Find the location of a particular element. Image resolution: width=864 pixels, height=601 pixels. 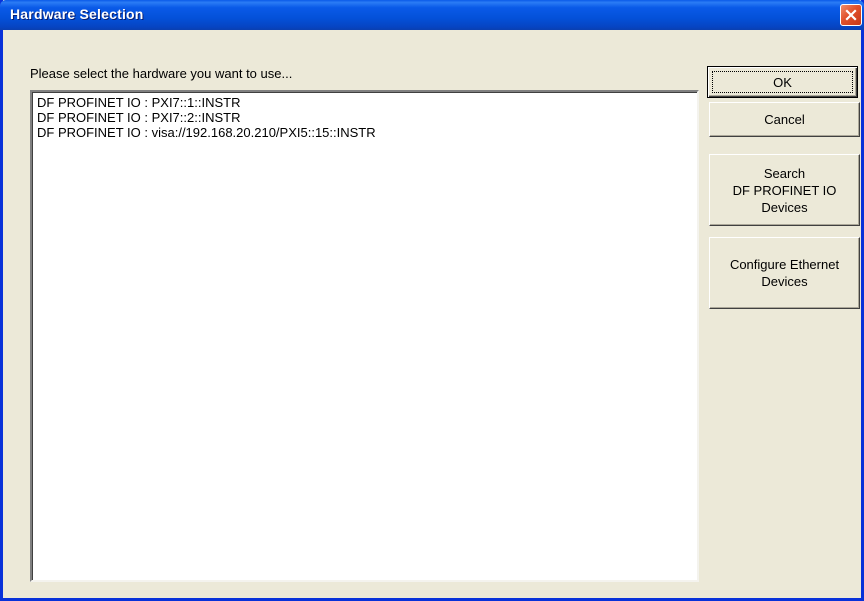

close-button is located at coordinates (851, 15).